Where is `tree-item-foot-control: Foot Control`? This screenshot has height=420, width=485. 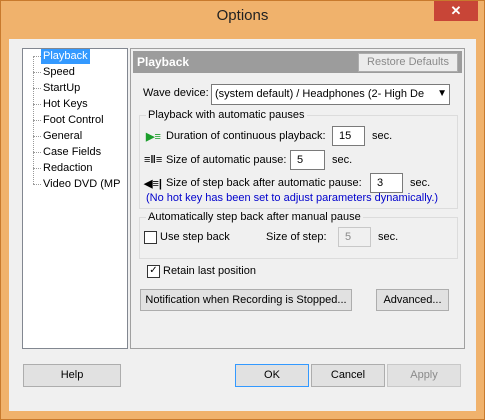 tree-item-foot-control: Foot Control is located at coordinates (73, 120).